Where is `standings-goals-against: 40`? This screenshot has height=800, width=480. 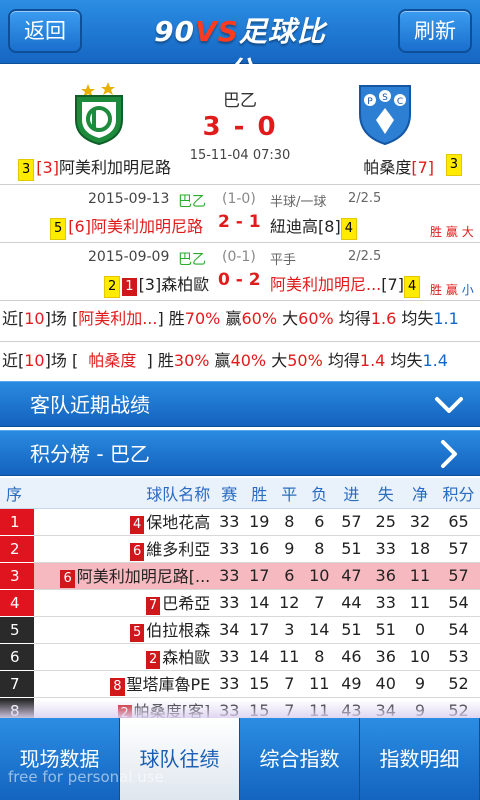 standings-goals-against: 40 is located at coordinates (385, 684).